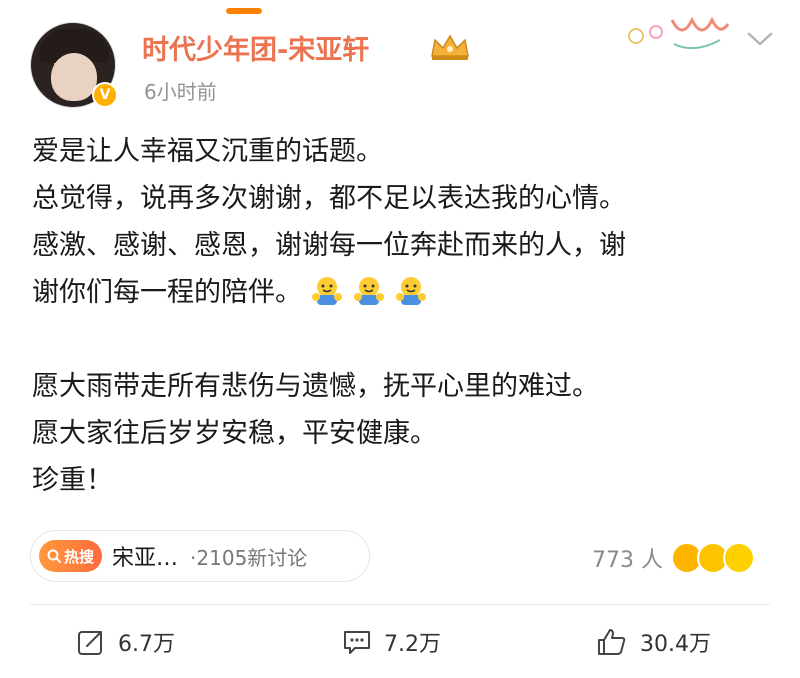 This screenshot has width=800, height=678. What do you see at coordinates (255, 47) in the screenshot?
I see `author-name: 时代少年团-宋亚轩` at bounding box center [255, 47].